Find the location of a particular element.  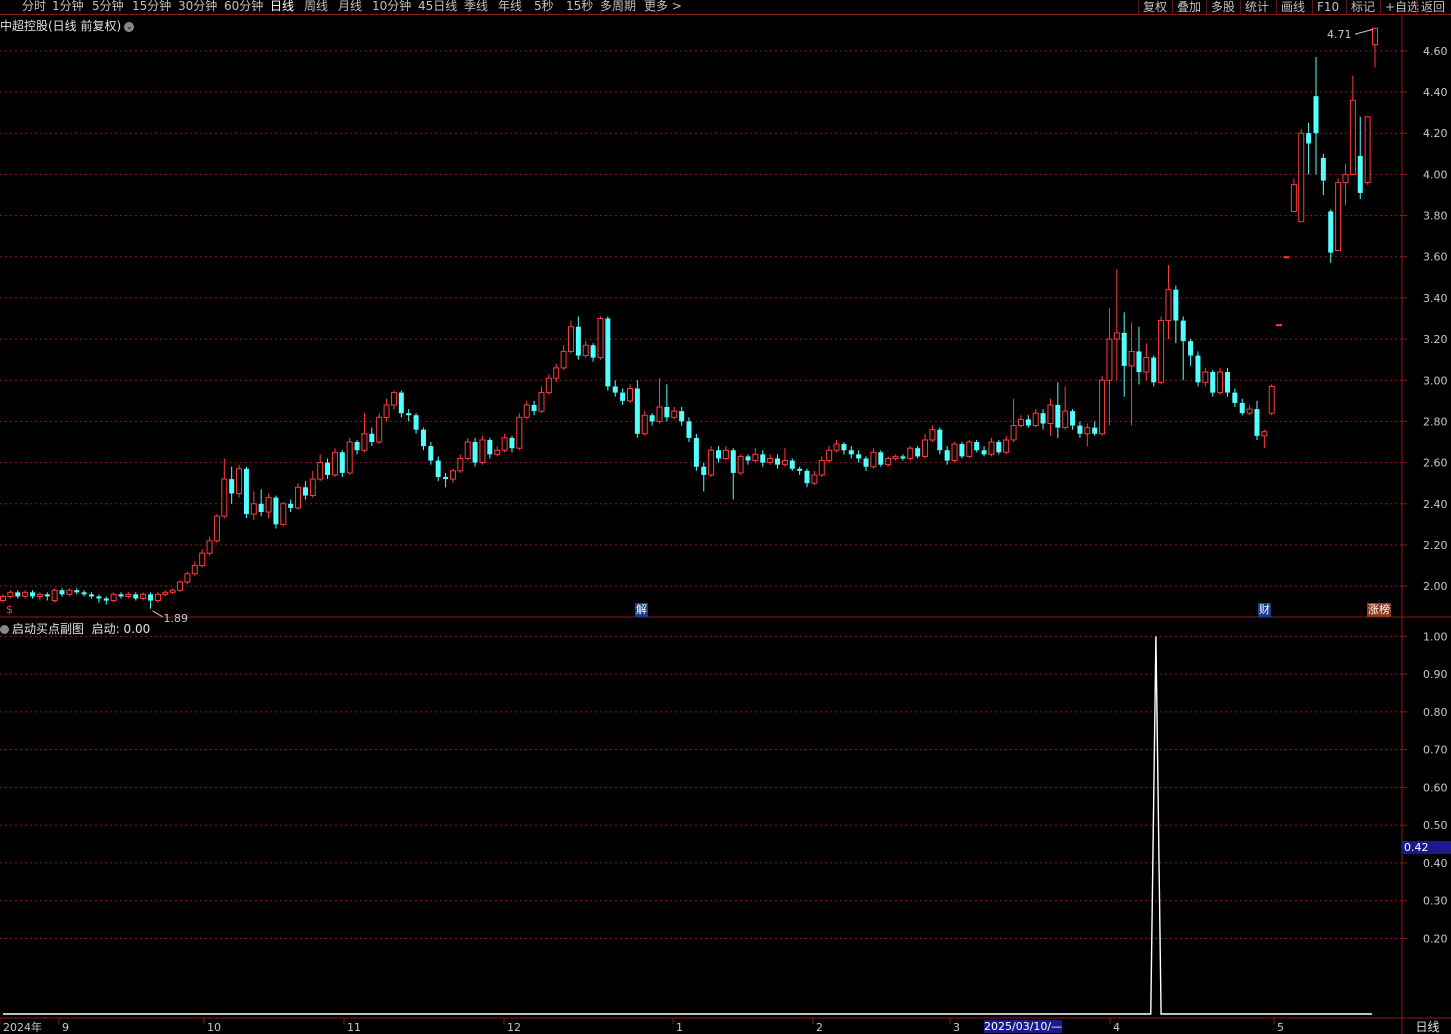

y-tick-label: 1.00 is located at coordinates (1435, 636).